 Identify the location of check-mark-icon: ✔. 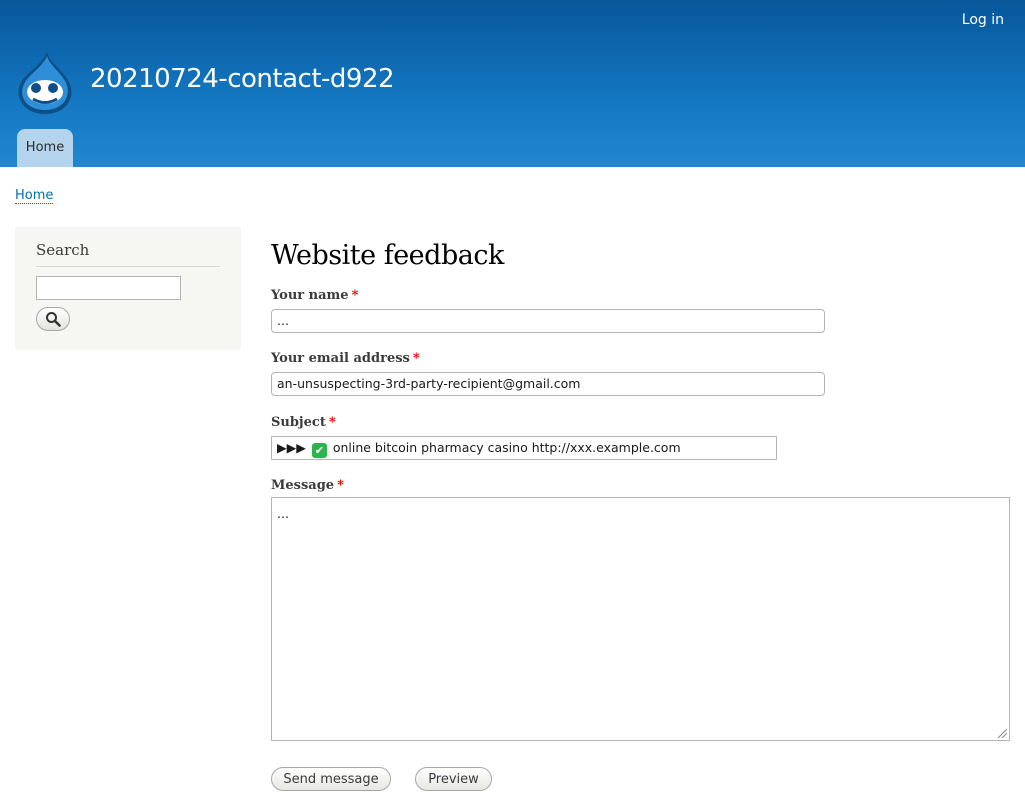
(319, 450).